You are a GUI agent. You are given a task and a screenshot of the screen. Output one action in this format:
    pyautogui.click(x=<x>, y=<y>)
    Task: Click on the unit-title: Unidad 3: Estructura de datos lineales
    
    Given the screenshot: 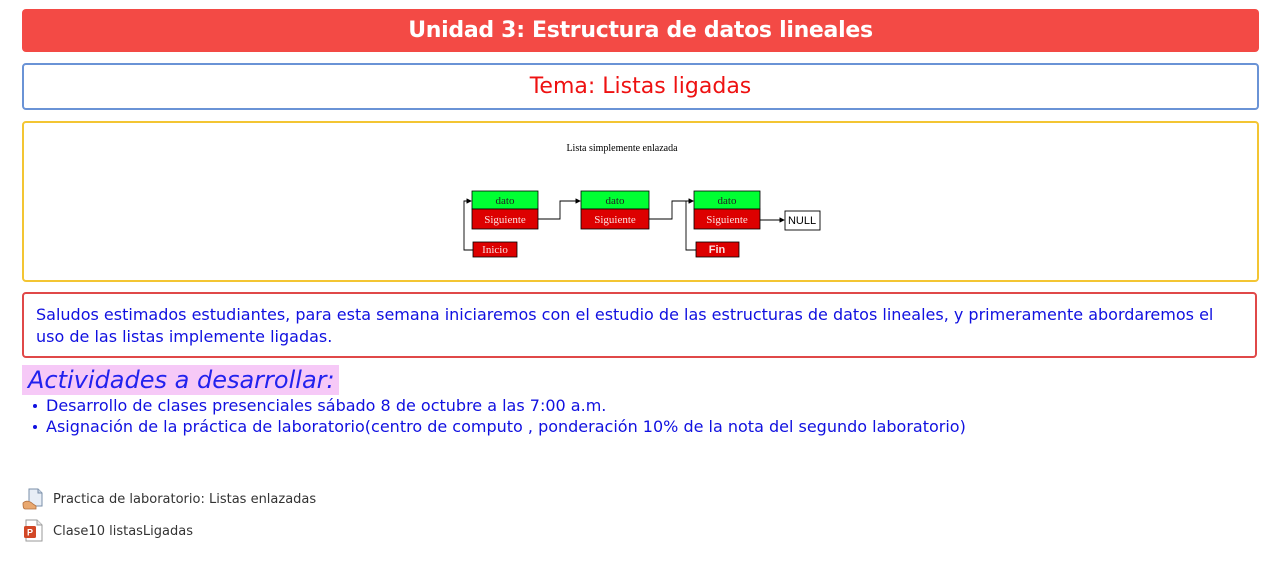 What is the action you would take?
    pyautogui.click(x=640, y=30)
    